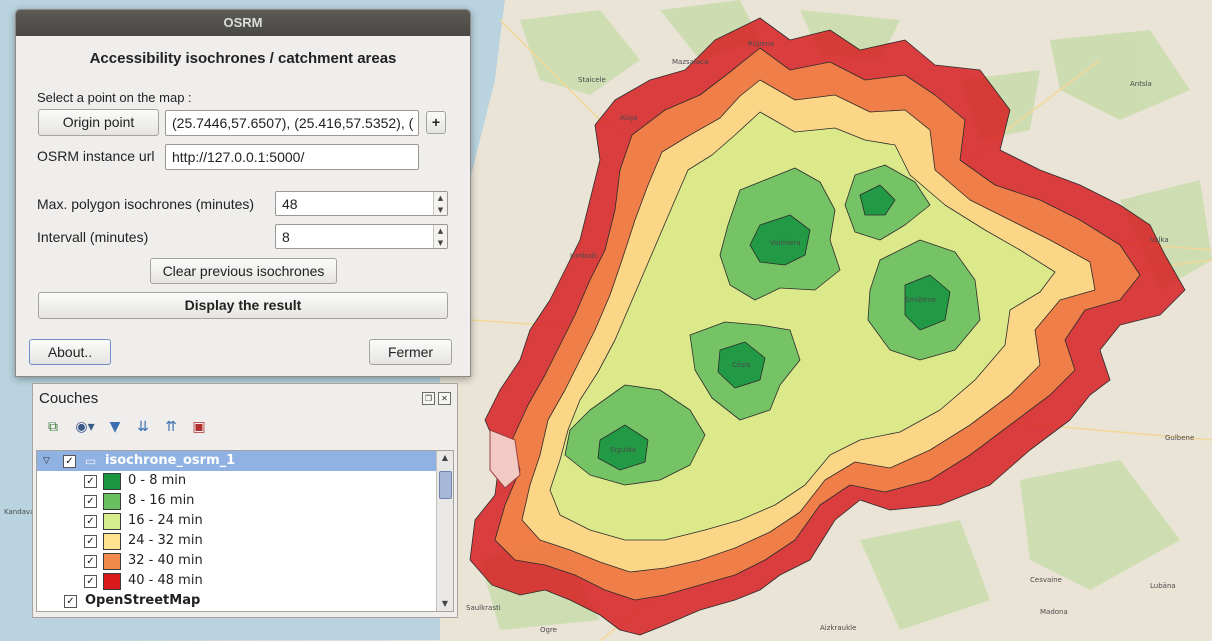 This screenshot has height=641, width=1212. What do you see at coordinates (583, 256) in the screenshot?
I see `town-label: Limbaži` at bounding box center [583, 256].